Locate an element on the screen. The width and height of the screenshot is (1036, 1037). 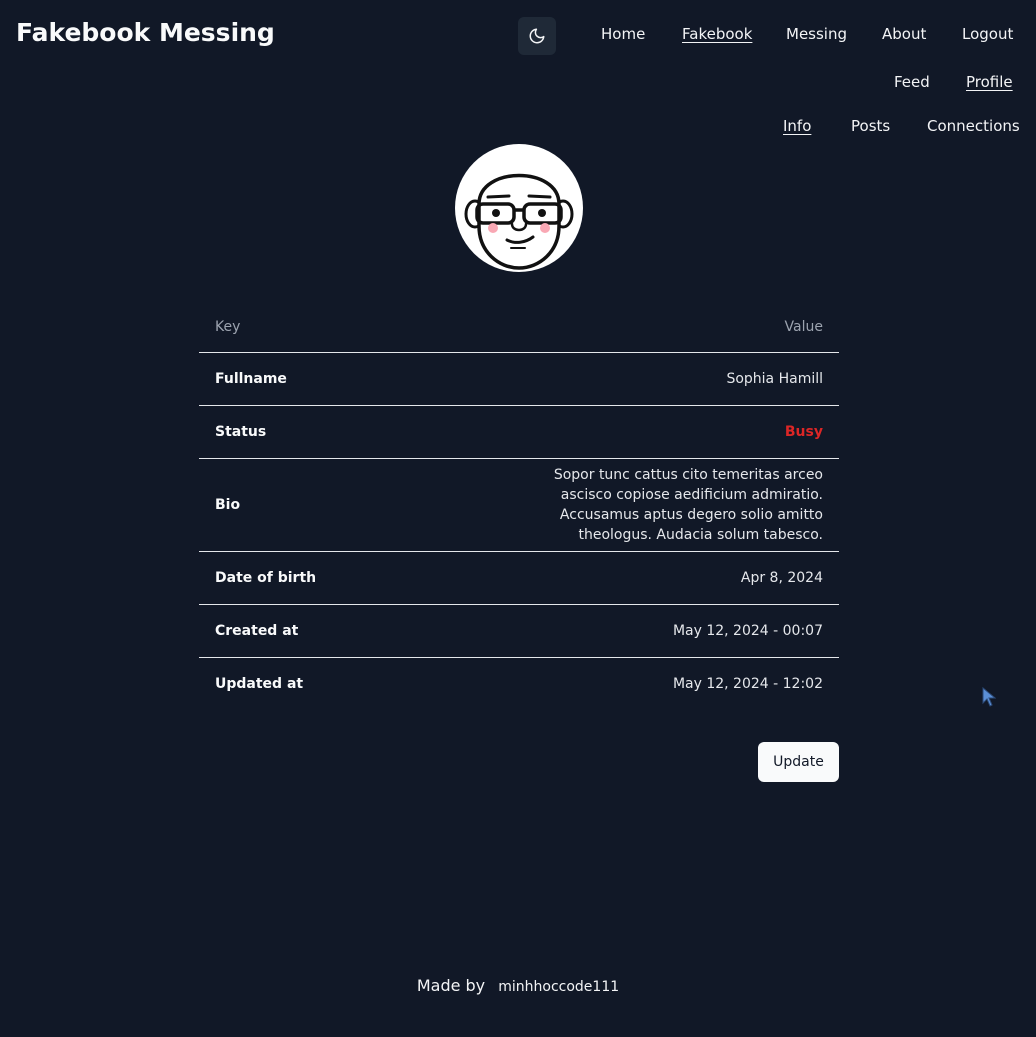
footer: Made by minhhoccode111 is located at coordinates (518, 985).